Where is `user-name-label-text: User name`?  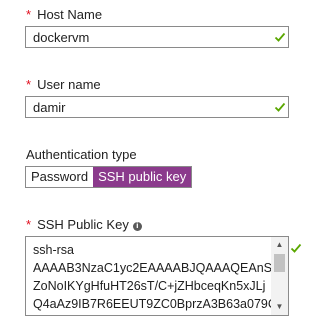
user-name-label-text: User name is located at coordinates (69, 84).